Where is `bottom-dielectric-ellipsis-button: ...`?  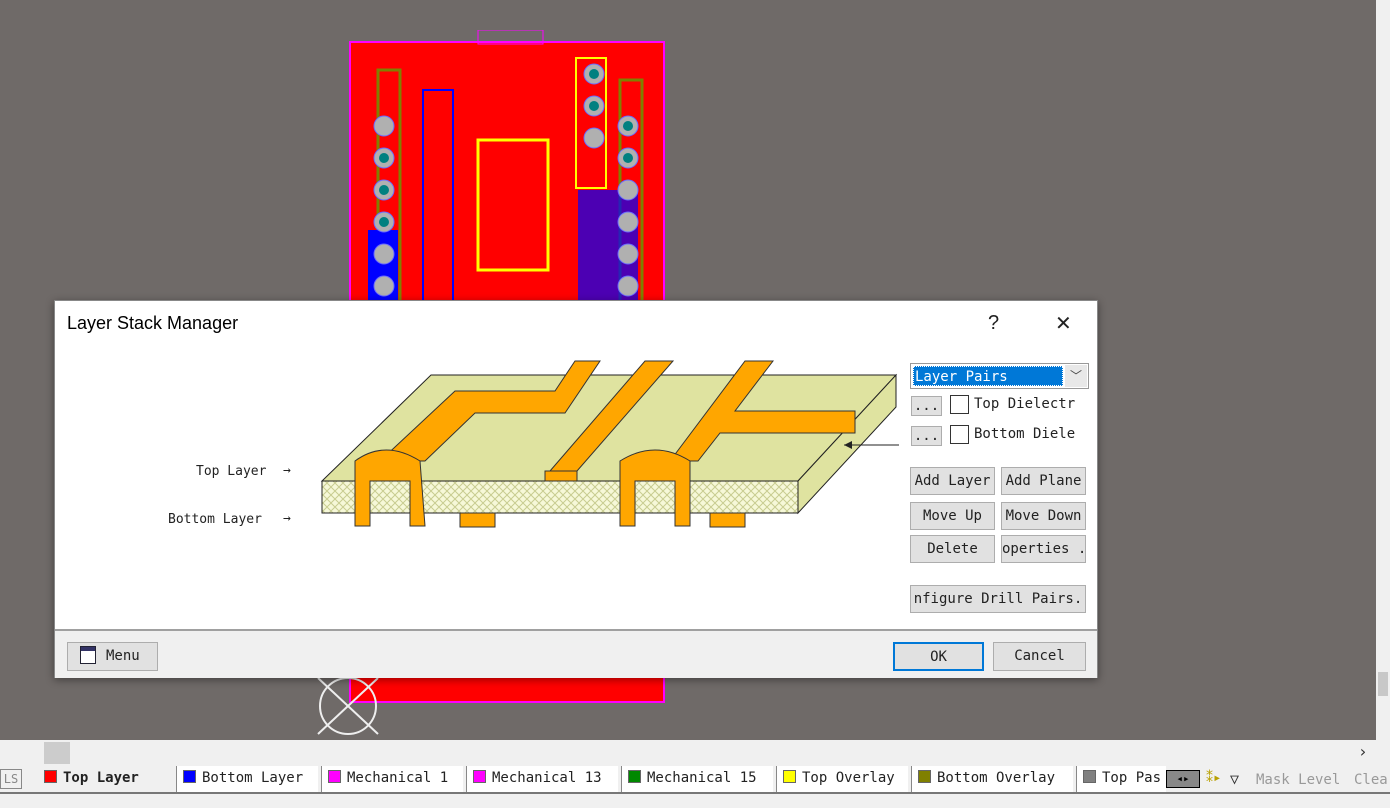 bottom-dielectric-ellipsis-button: ... is located at coordinates (926, 436).